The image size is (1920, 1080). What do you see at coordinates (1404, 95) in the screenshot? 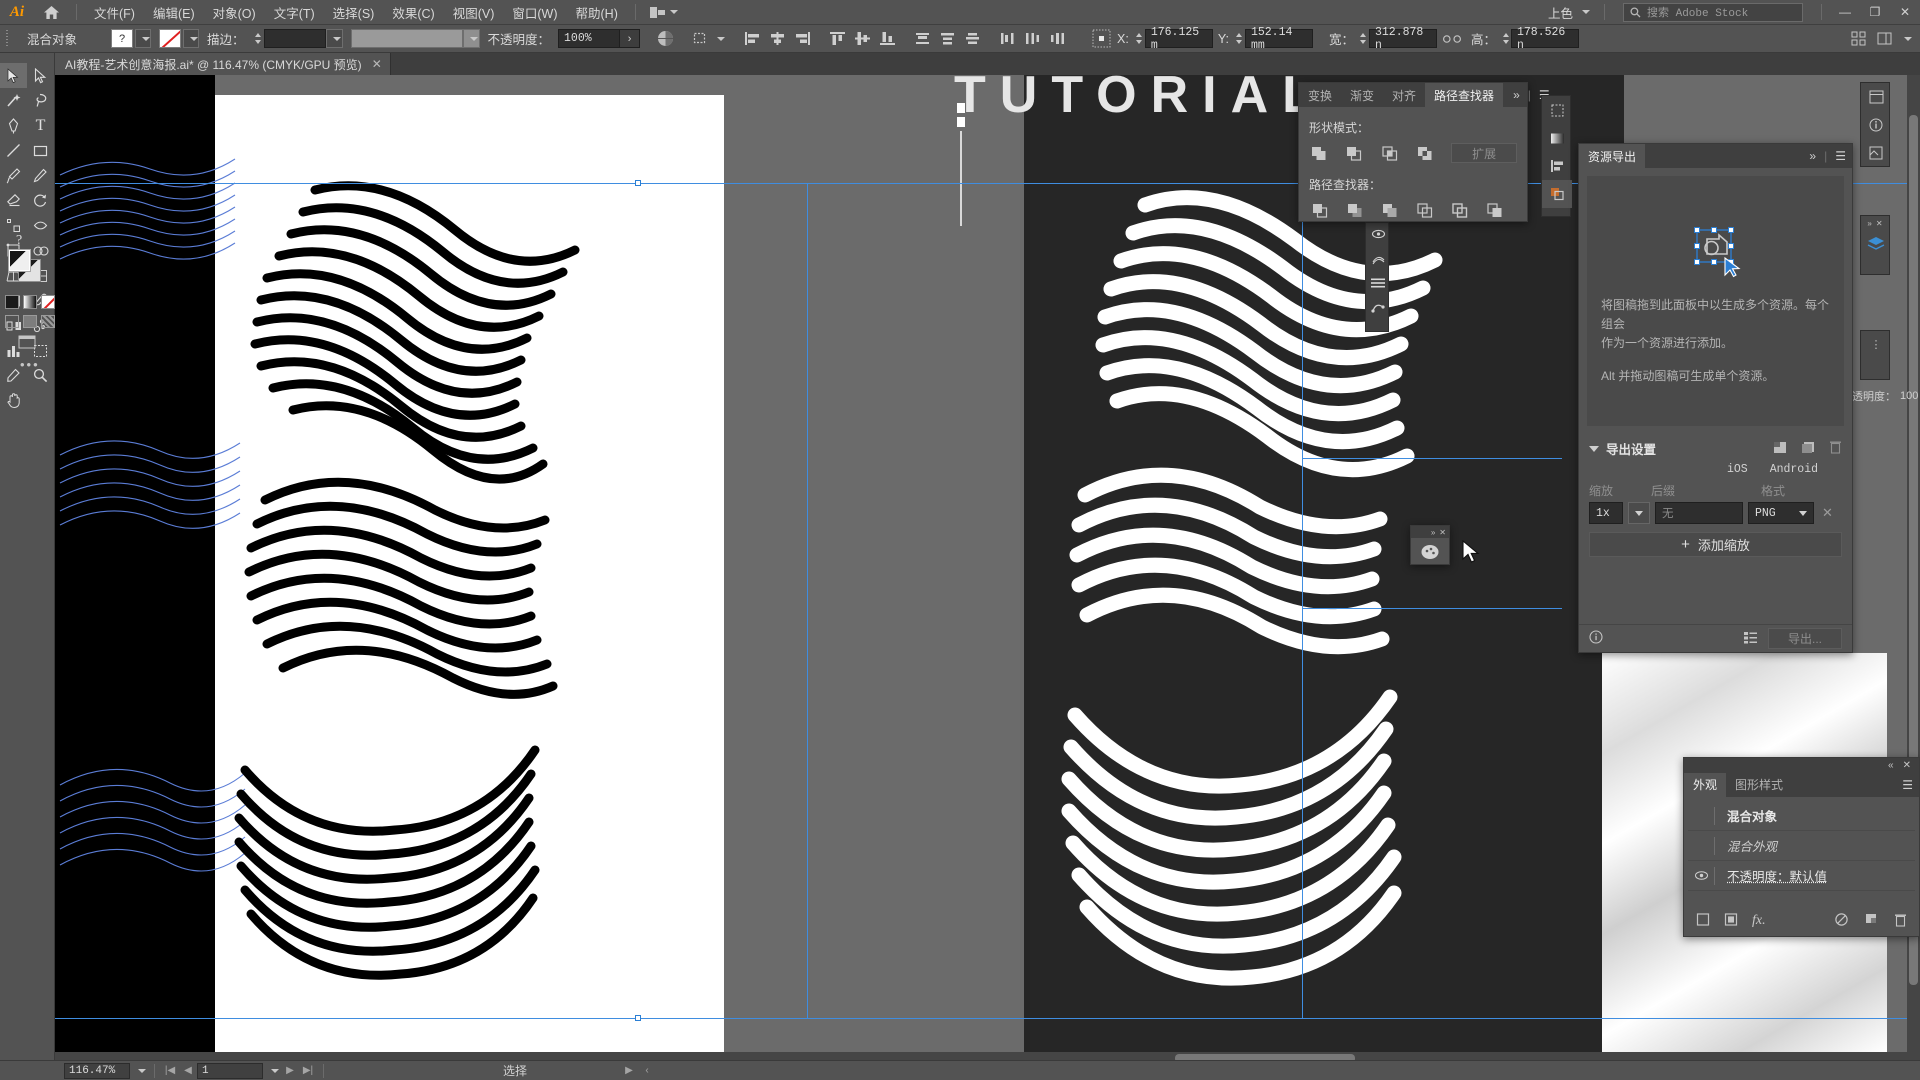
I see `tab-align: 对齐` at bounding box center [1404, 95].